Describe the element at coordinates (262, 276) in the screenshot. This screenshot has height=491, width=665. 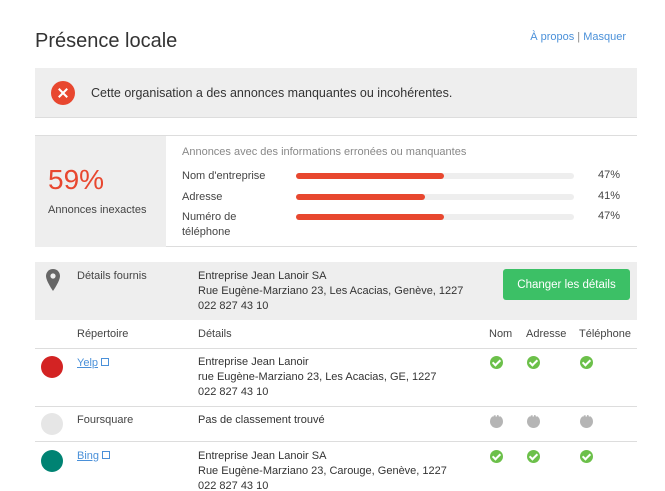
I see `provided-line: Entreprise Jean Lanoir SA` at that location.